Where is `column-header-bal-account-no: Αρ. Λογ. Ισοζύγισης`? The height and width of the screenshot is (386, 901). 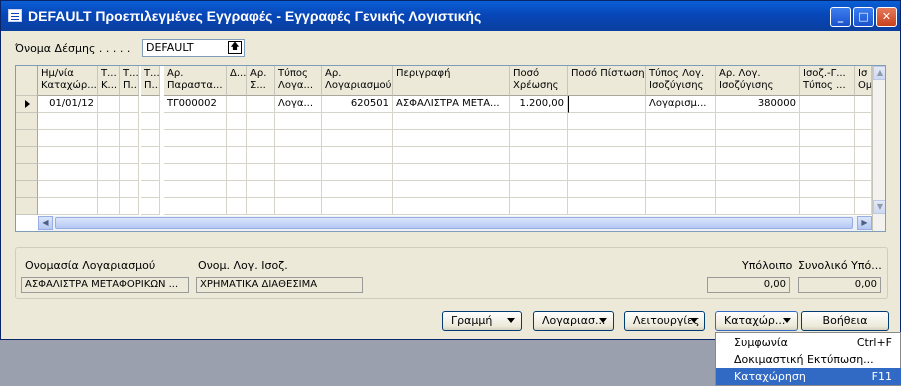
column-header-bal-account-no: Αρ. Λογ. Ισοζύγισης is located at coordinates (758, 81).